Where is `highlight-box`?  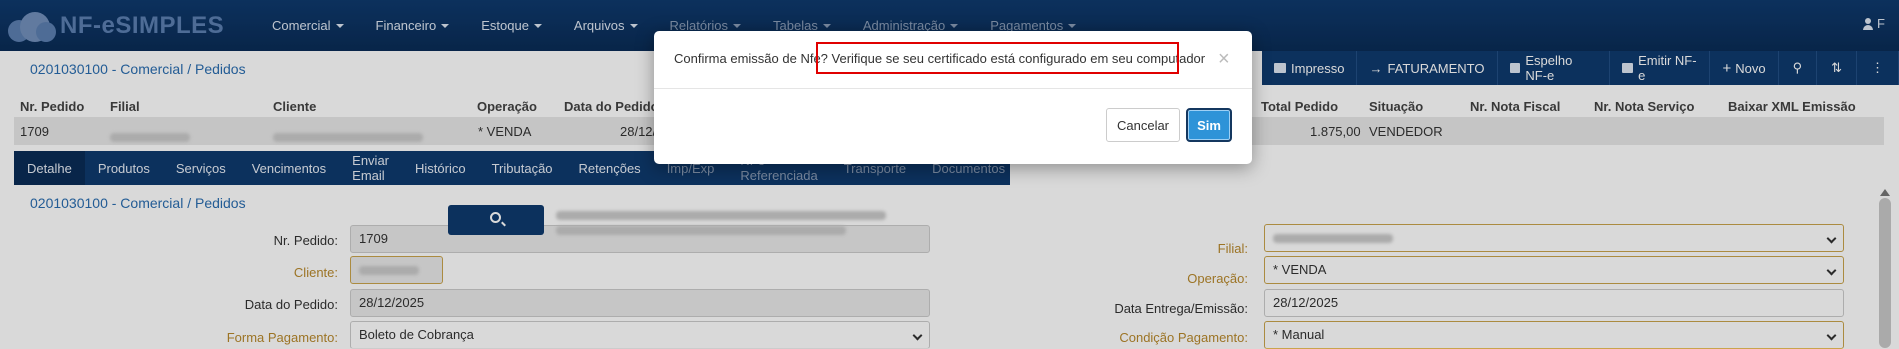
highlight-box is located at coordinates (997, 58).